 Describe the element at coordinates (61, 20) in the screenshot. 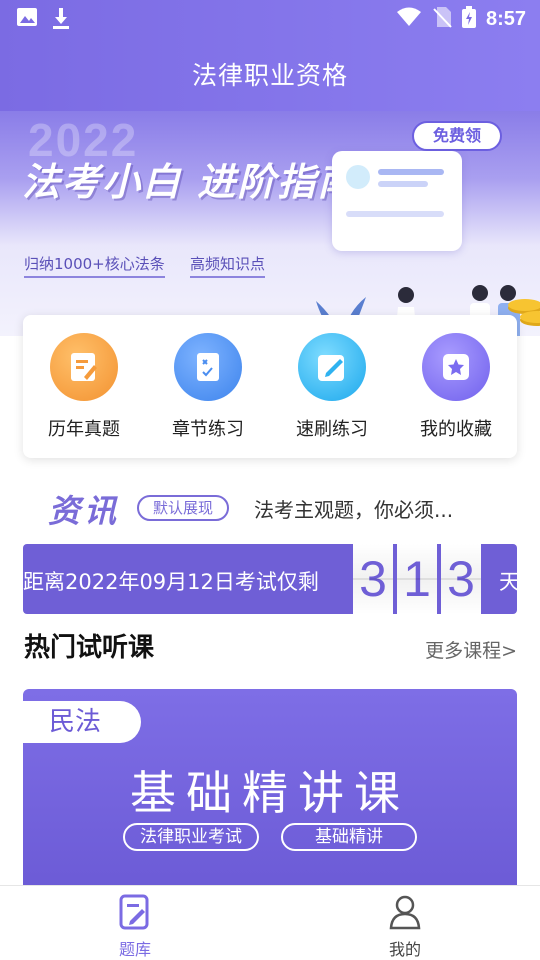

I see `download-icon` at that location.